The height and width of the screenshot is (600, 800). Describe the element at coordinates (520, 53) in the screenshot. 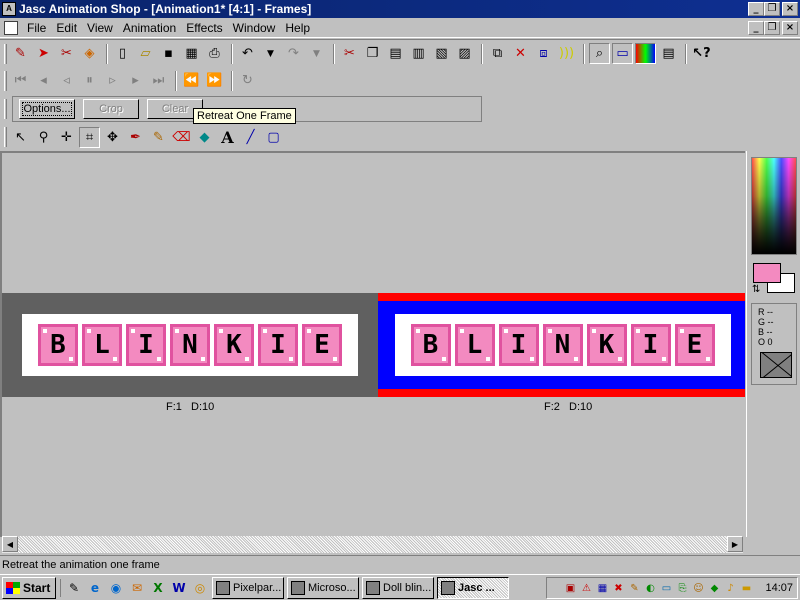

I see `delete-frames-icon: ✕` at that location.